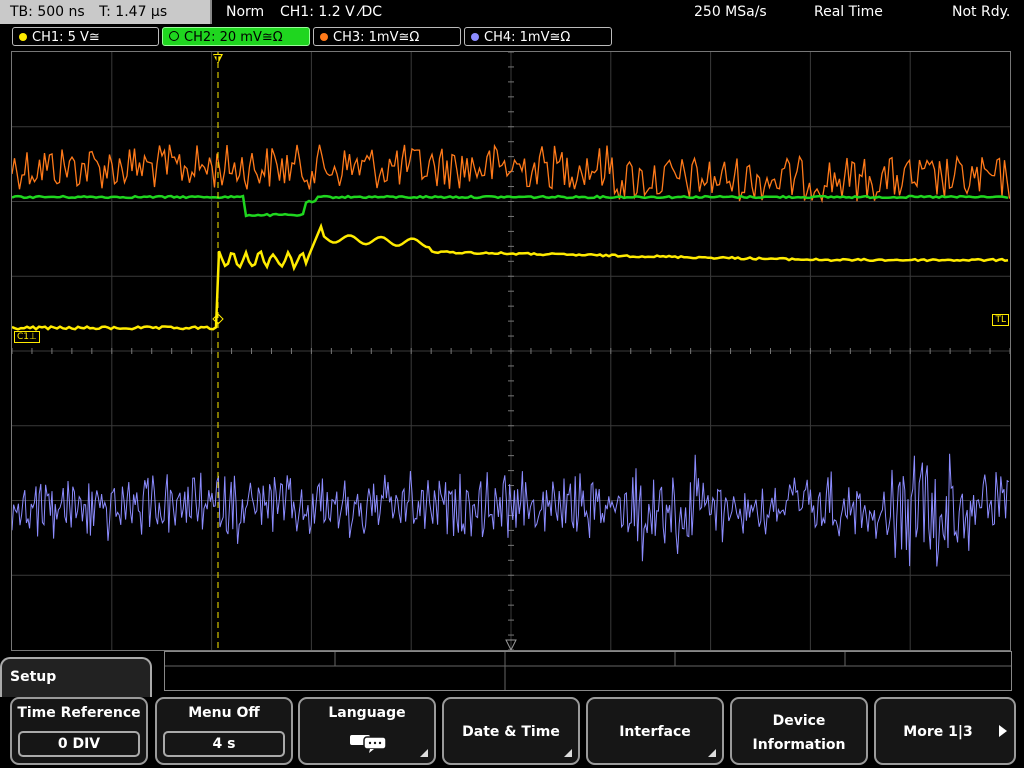 The image size is (1024, 768). I want to click on ch1-label: CH1: 5 V≅, so click(66, 37).